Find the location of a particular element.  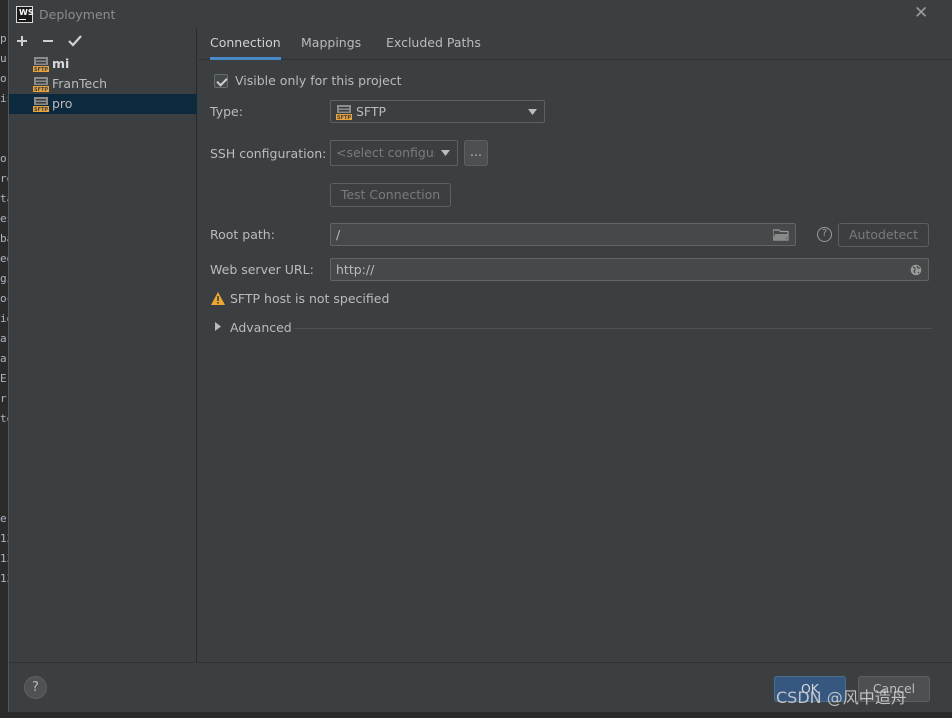

background-fragment: gi is located at coordinates (4, 278).